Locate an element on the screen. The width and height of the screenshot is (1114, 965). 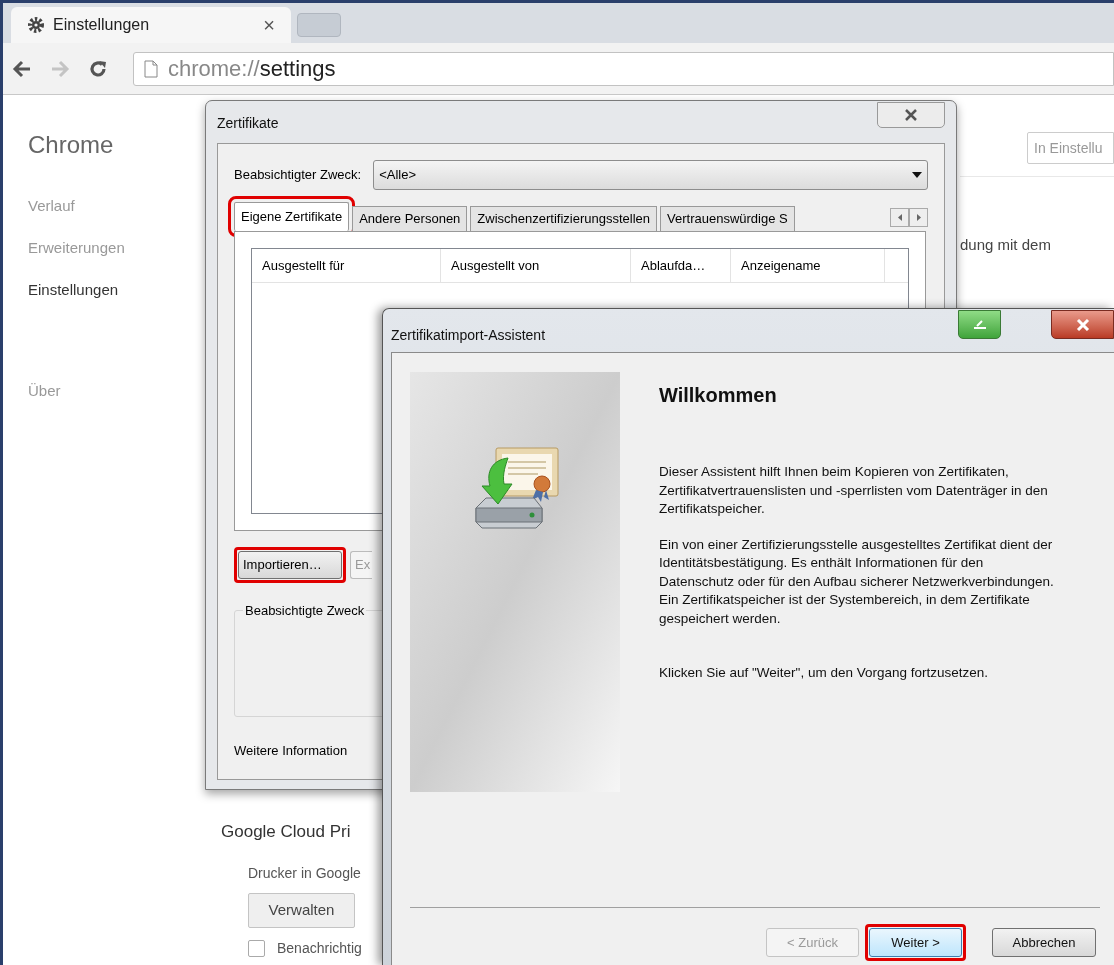
dialog-title: Zertifikate is located at coordinates (248, 123).